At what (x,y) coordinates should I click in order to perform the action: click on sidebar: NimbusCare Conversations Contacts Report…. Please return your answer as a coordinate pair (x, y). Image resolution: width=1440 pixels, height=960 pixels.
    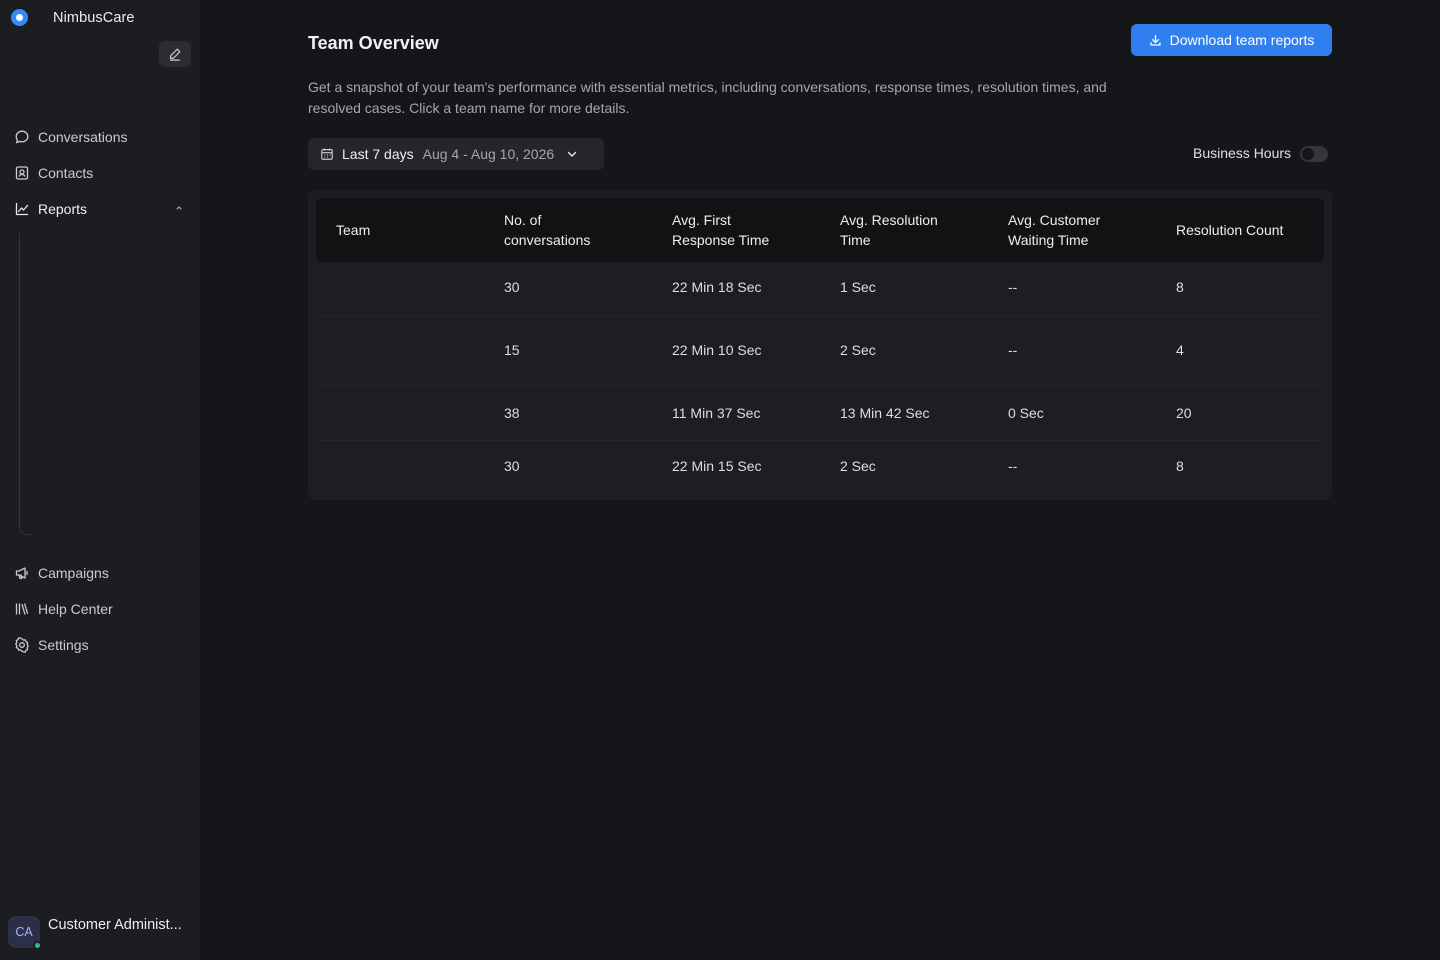
    Looking at the image, I should click on (100, 480).